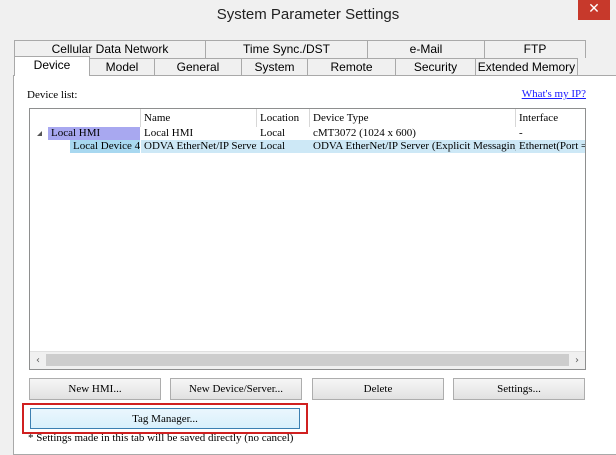  I want to click on collapse-triangle-icon, so click(39, 133).